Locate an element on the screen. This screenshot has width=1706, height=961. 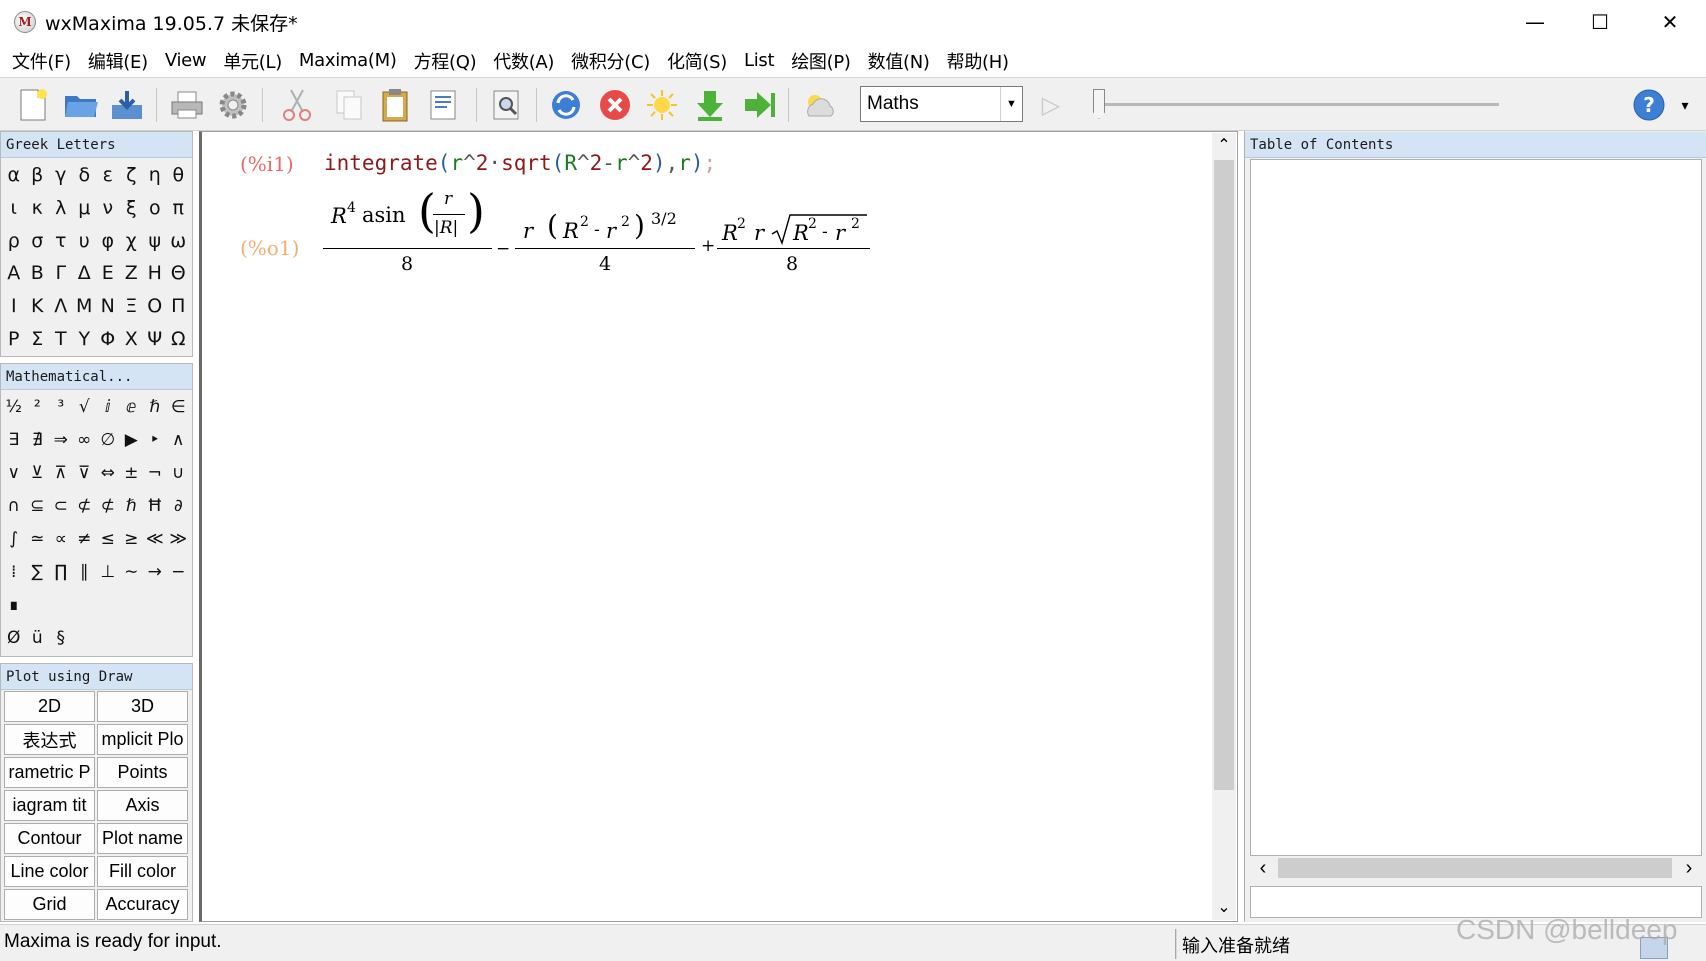
math-symbol-button: ² is located at coordinates (38, 406).